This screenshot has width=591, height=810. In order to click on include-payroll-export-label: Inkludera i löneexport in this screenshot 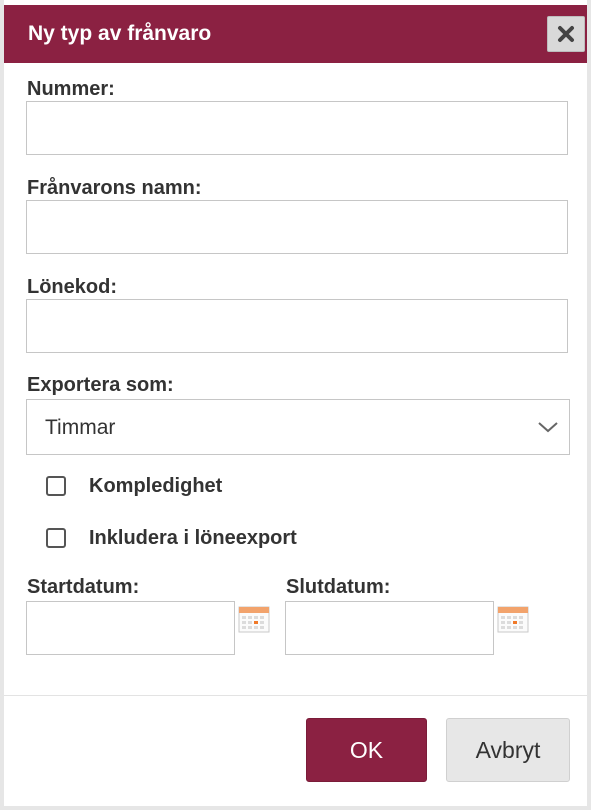, I will do `click(193, 538)`.